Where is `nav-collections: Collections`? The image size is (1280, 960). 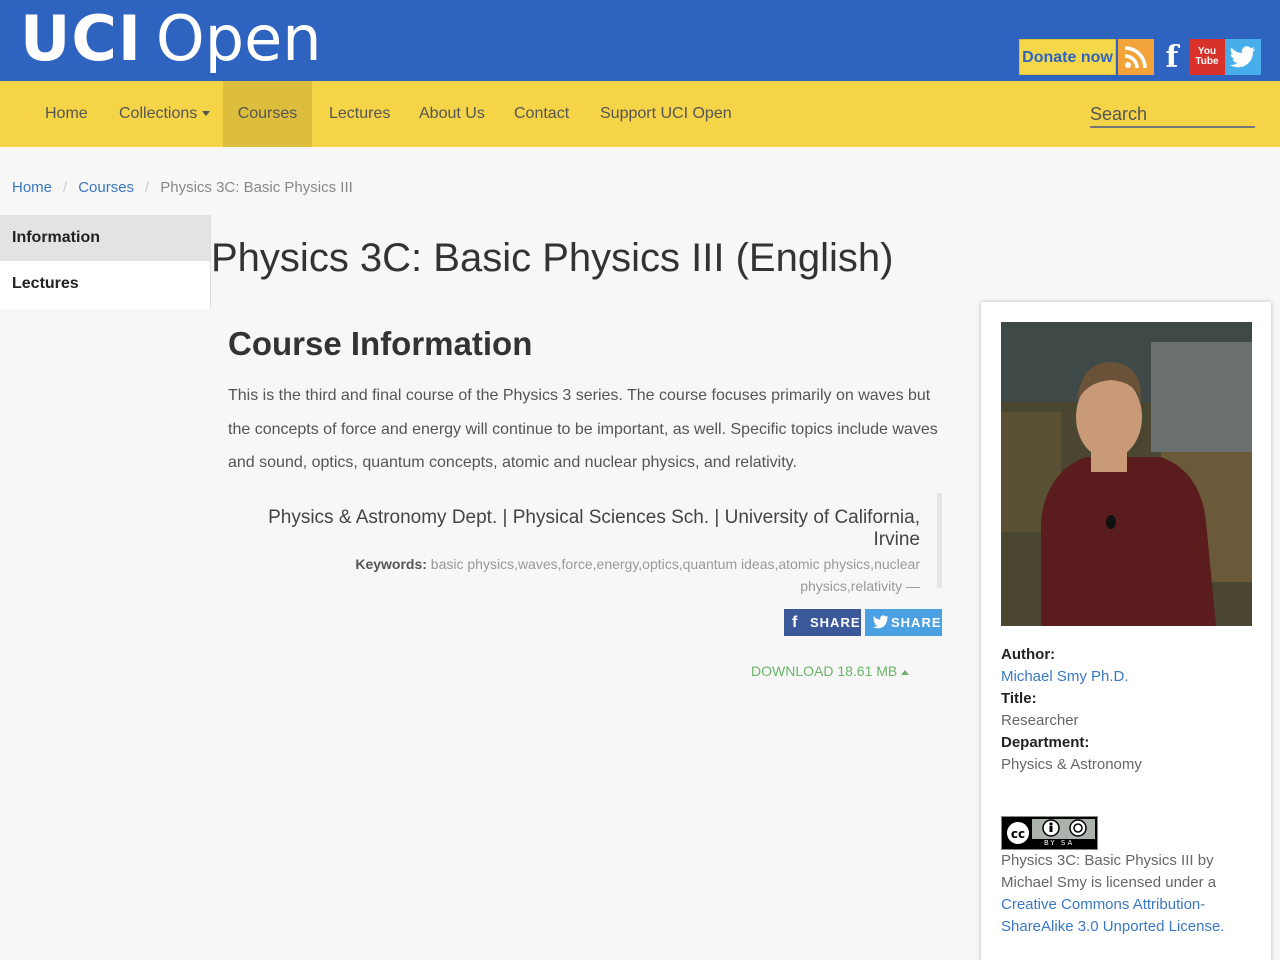
nav-collections: Collections is located at coordinates (164, 114).